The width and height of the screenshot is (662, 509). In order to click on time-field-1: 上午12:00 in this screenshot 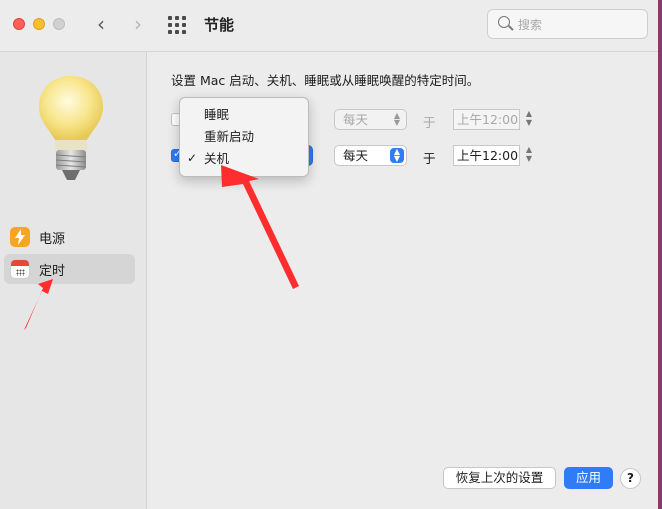, I will do `click(486, 119)`.